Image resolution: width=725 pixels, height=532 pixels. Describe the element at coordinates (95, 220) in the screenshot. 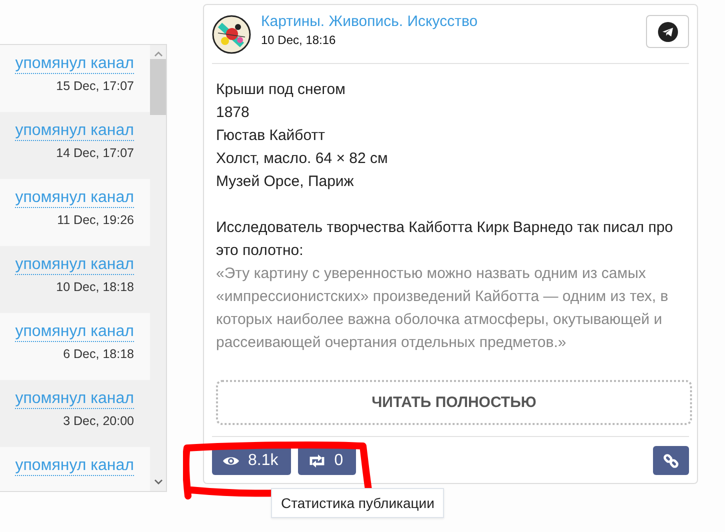

I see `mention-date: 11 Dec, 19:26` at that location.